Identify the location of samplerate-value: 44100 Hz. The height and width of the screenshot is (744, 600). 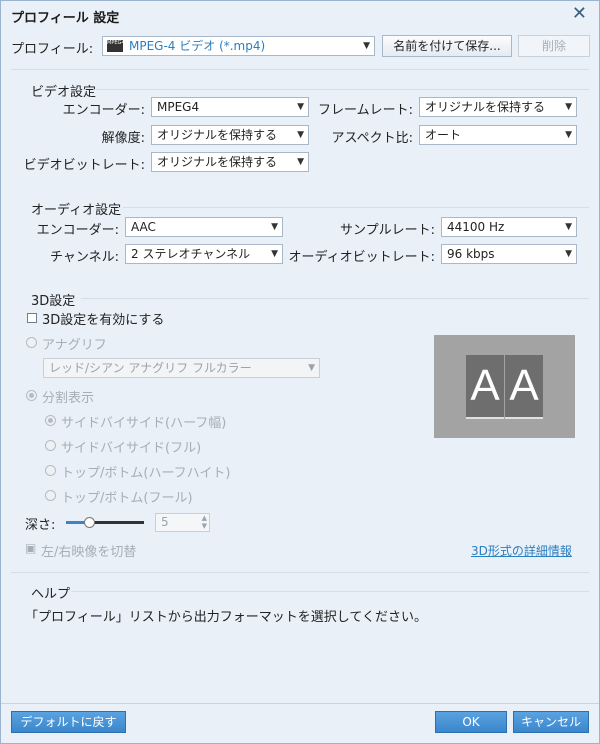
(476, 227).